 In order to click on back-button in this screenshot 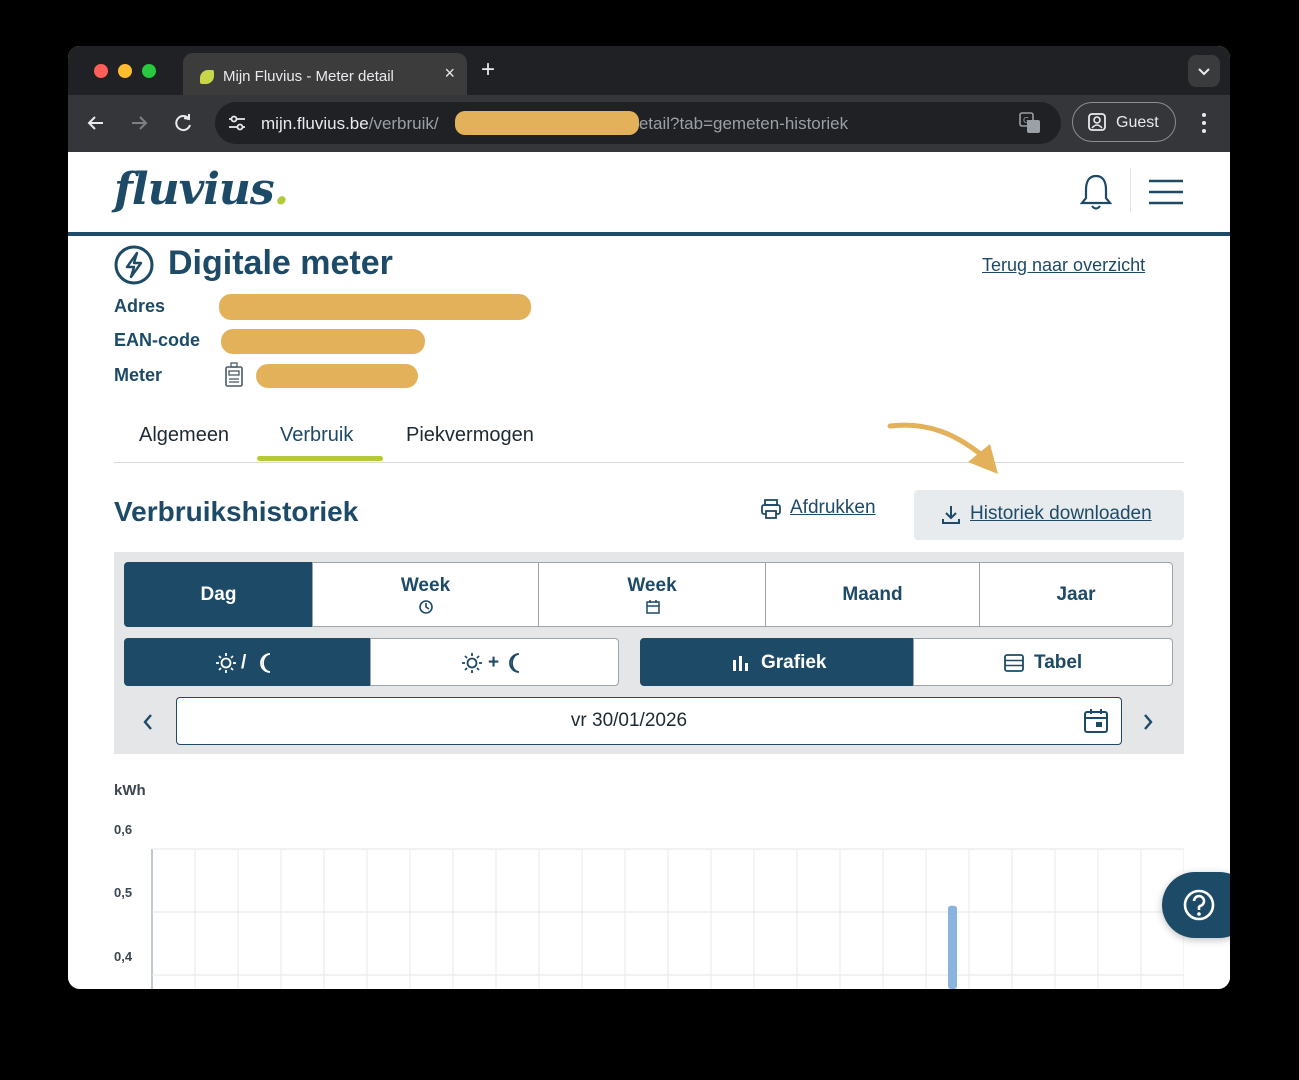, I will do `click(96, 123)`.